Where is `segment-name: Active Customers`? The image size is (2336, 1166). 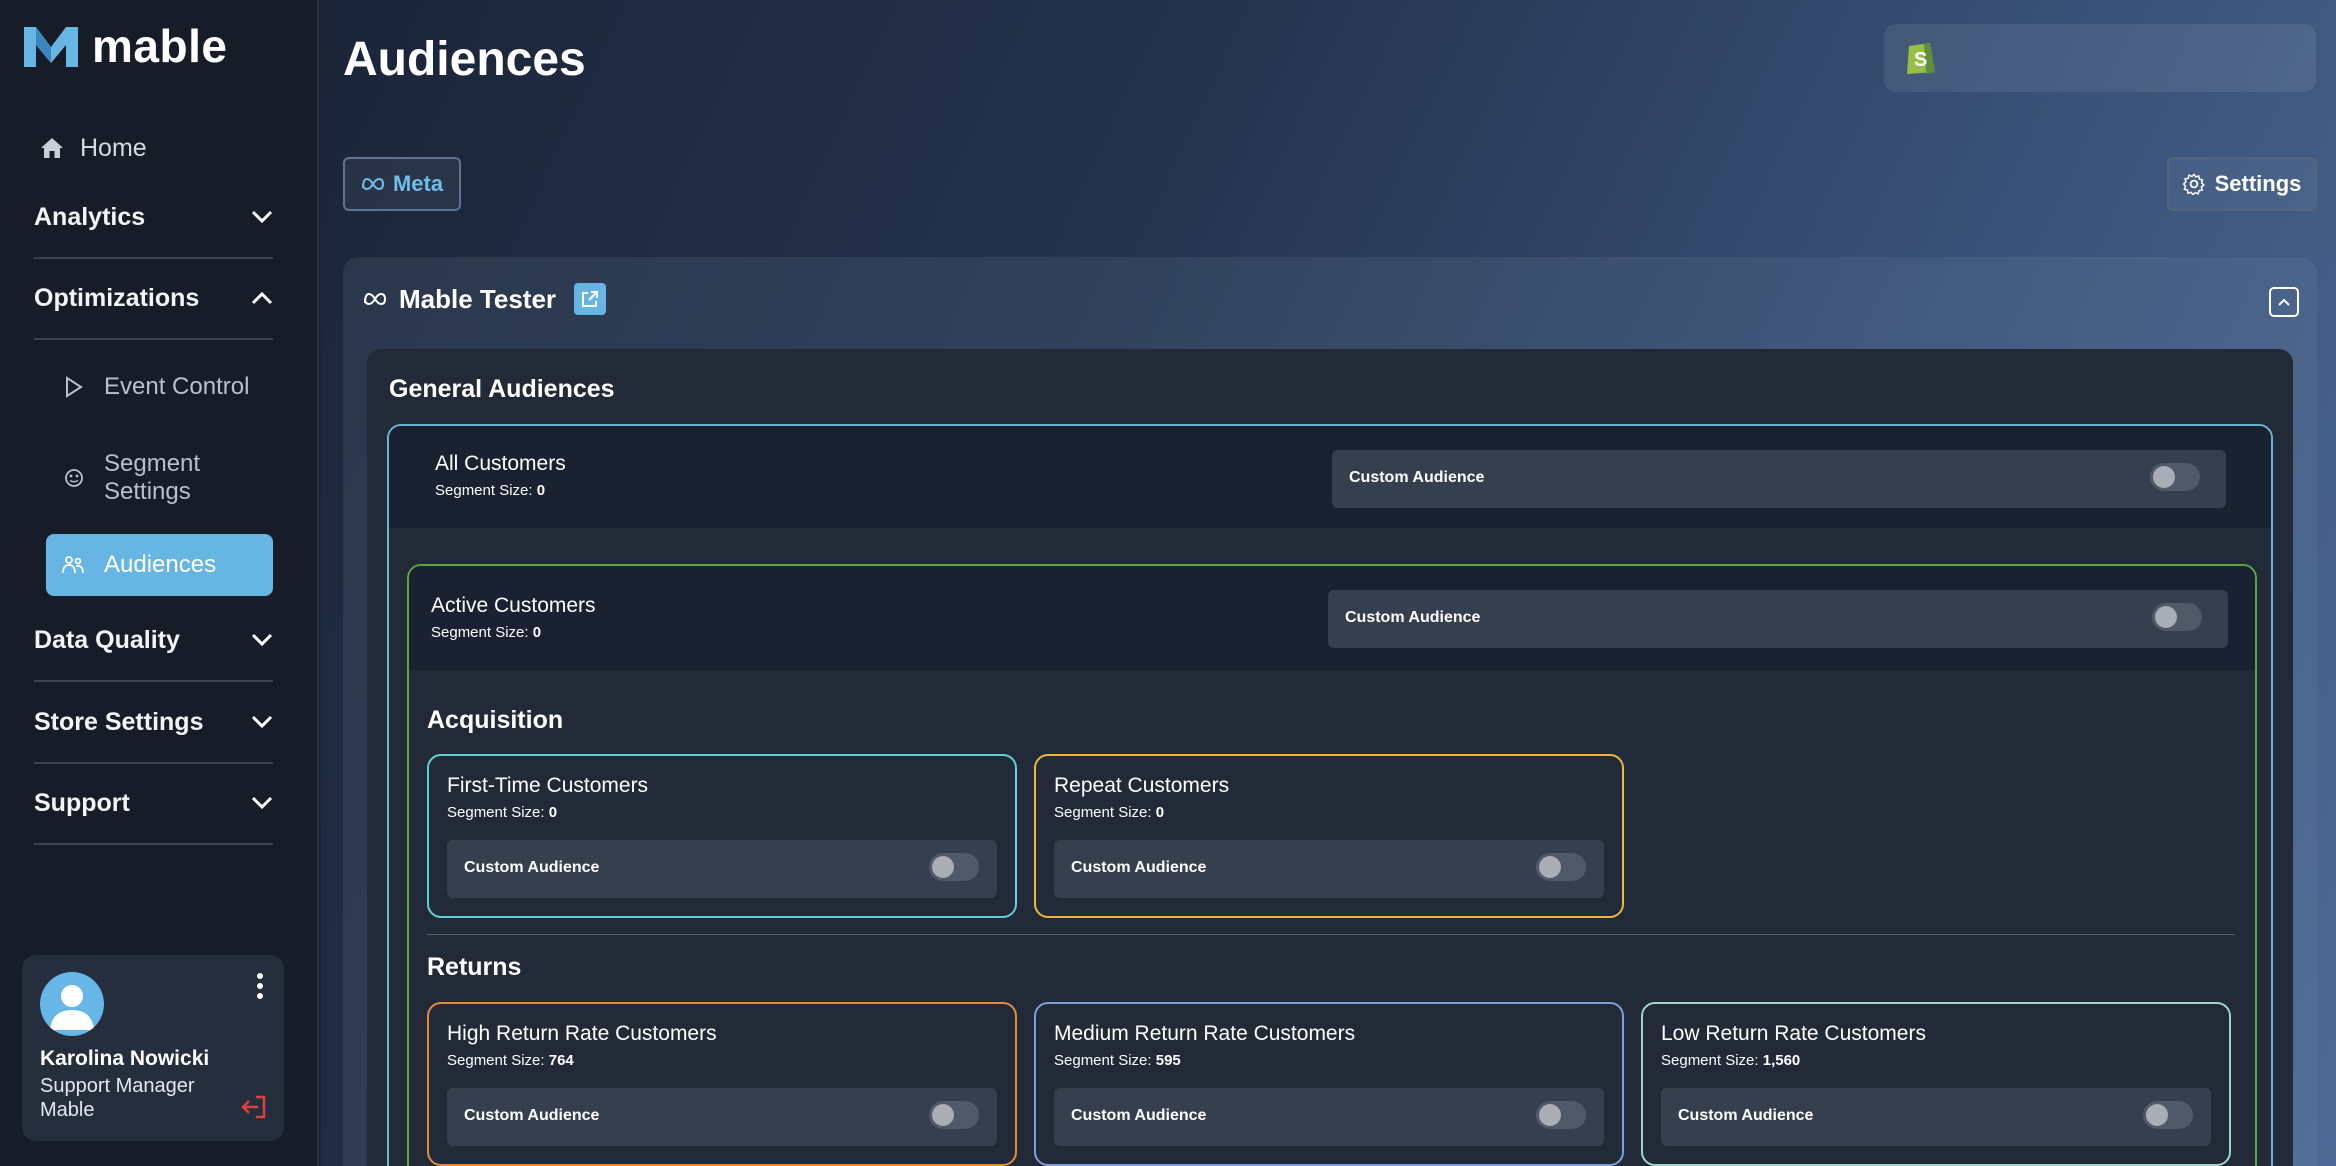
segment-name: Active Customers is located at coordinates (513, 605).